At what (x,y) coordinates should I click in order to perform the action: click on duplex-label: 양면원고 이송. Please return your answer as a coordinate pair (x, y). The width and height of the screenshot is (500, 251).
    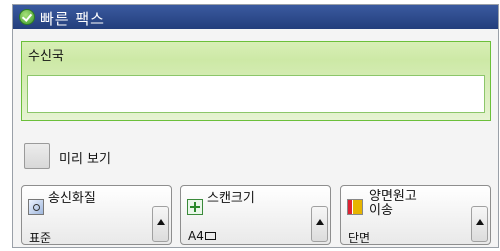
    Looking at the image, I should click on (393, 203).